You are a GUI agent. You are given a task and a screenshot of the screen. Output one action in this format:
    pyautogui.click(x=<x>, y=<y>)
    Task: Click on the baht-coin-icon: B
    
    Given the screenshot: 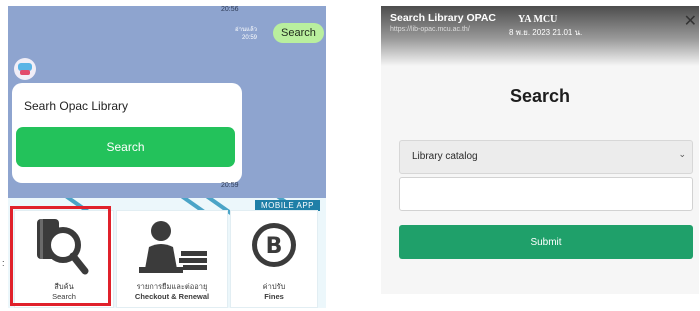 What is the action you would take?
    pyautogui.click(x=274, y=245)
    